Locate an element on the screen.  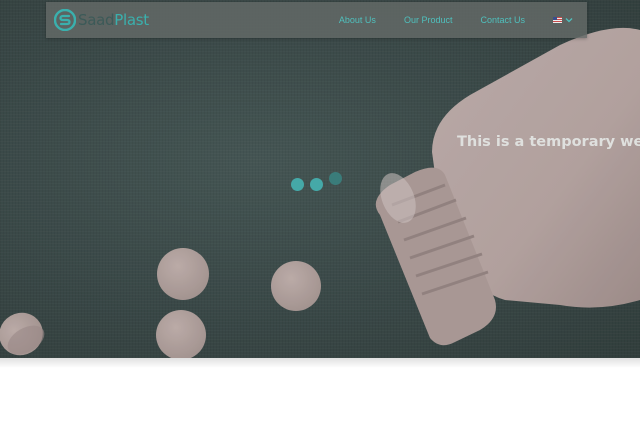
loading-indicator is located at coordinates (318, 183).